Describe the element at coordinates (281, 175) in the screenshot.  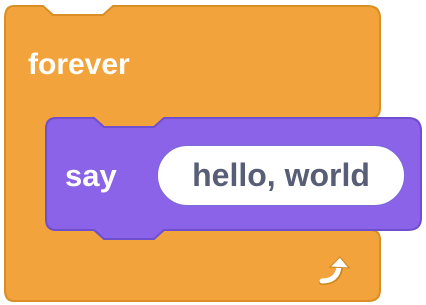
I see `say-message-input: hello, world` at that location.